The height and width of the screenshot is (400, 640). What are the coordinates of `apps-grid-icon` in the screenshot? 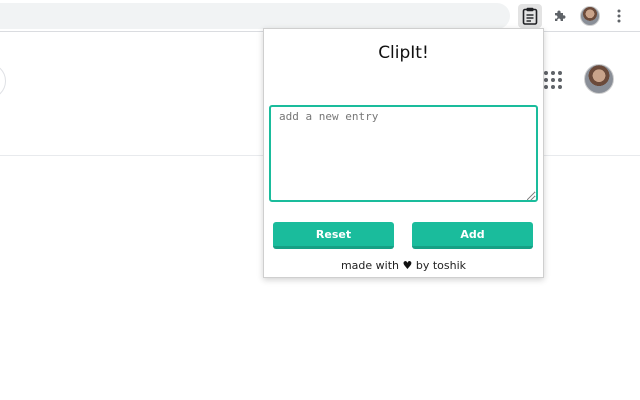 It's located at (553, 80).